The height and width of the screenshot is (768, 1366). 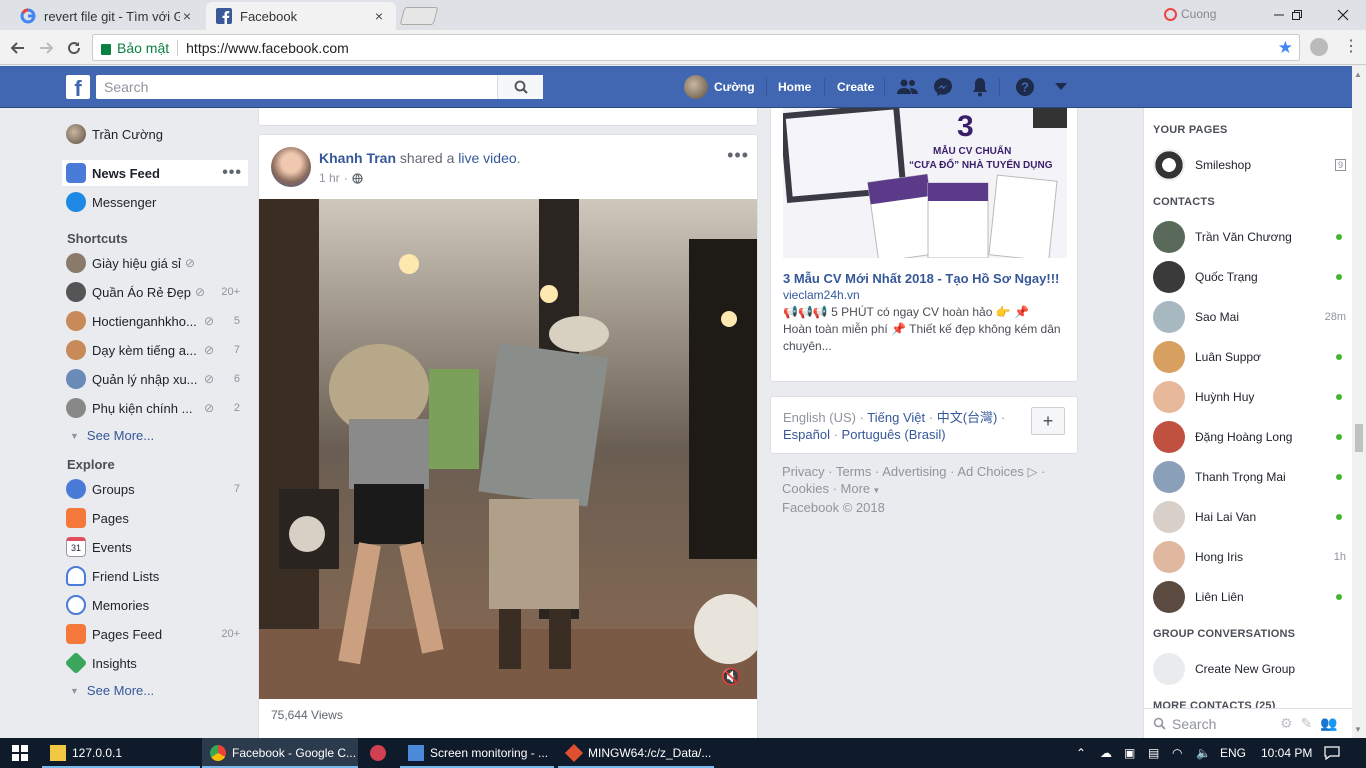 I want to click on post-author-link: Khanh Tran, so click(x=357, y=158).